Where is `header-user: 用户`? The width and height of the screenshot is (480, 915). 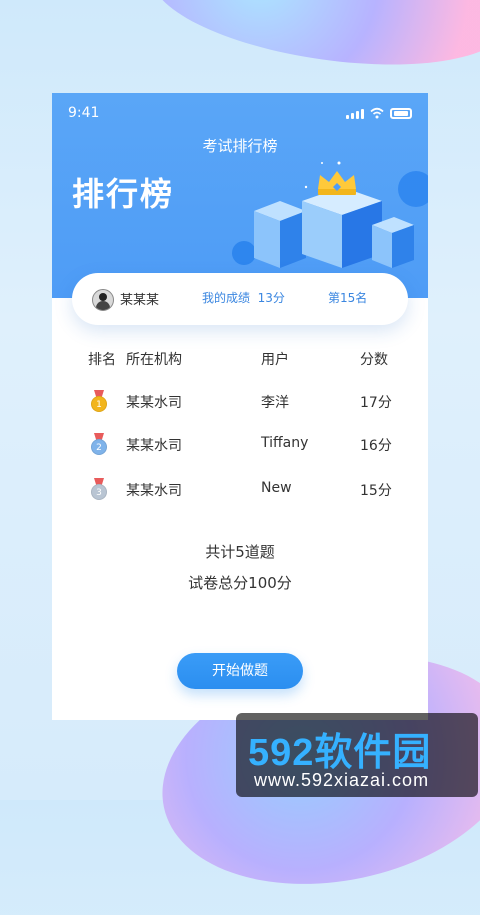
header-user: 用户 is located at coordinates (275, 360).